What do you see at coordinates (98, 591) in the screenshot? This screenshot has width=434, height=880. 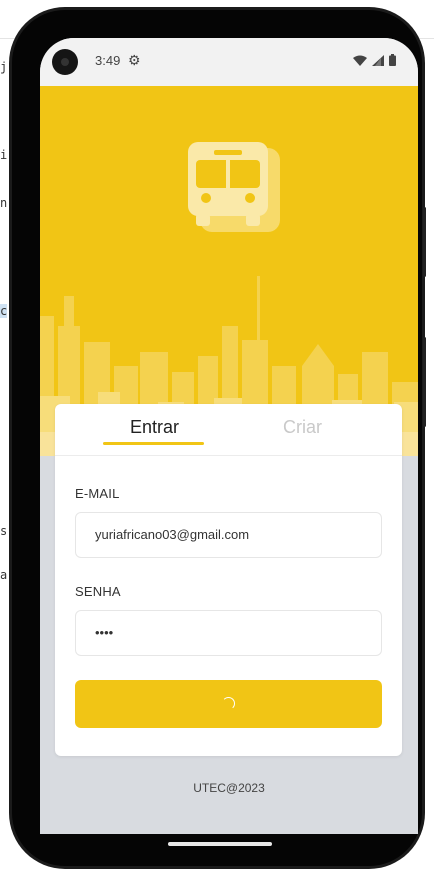 I see `password-label: SENHA` at bounding box center [98, 591].